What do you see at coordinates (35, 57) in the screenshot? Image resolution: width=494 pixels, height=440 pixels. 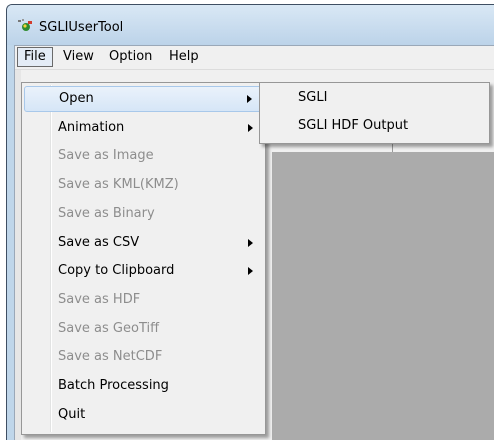 I see `menu-file: File` at bounding box center [35, 57].